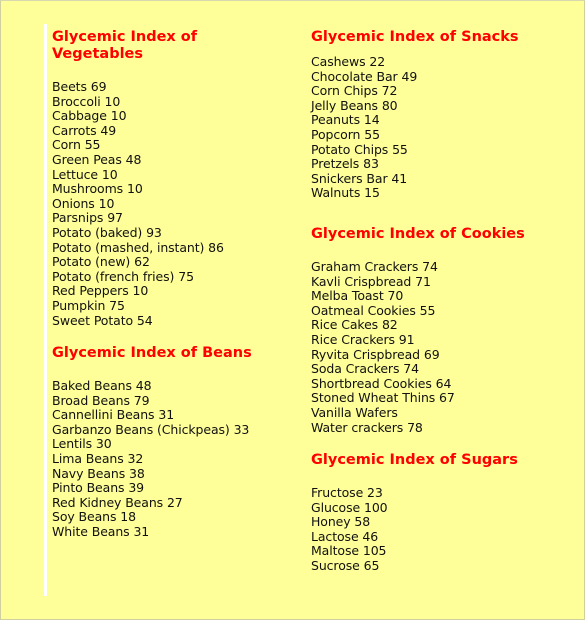  I want to click on list-item: Walnuts 15, so click(345, 193).